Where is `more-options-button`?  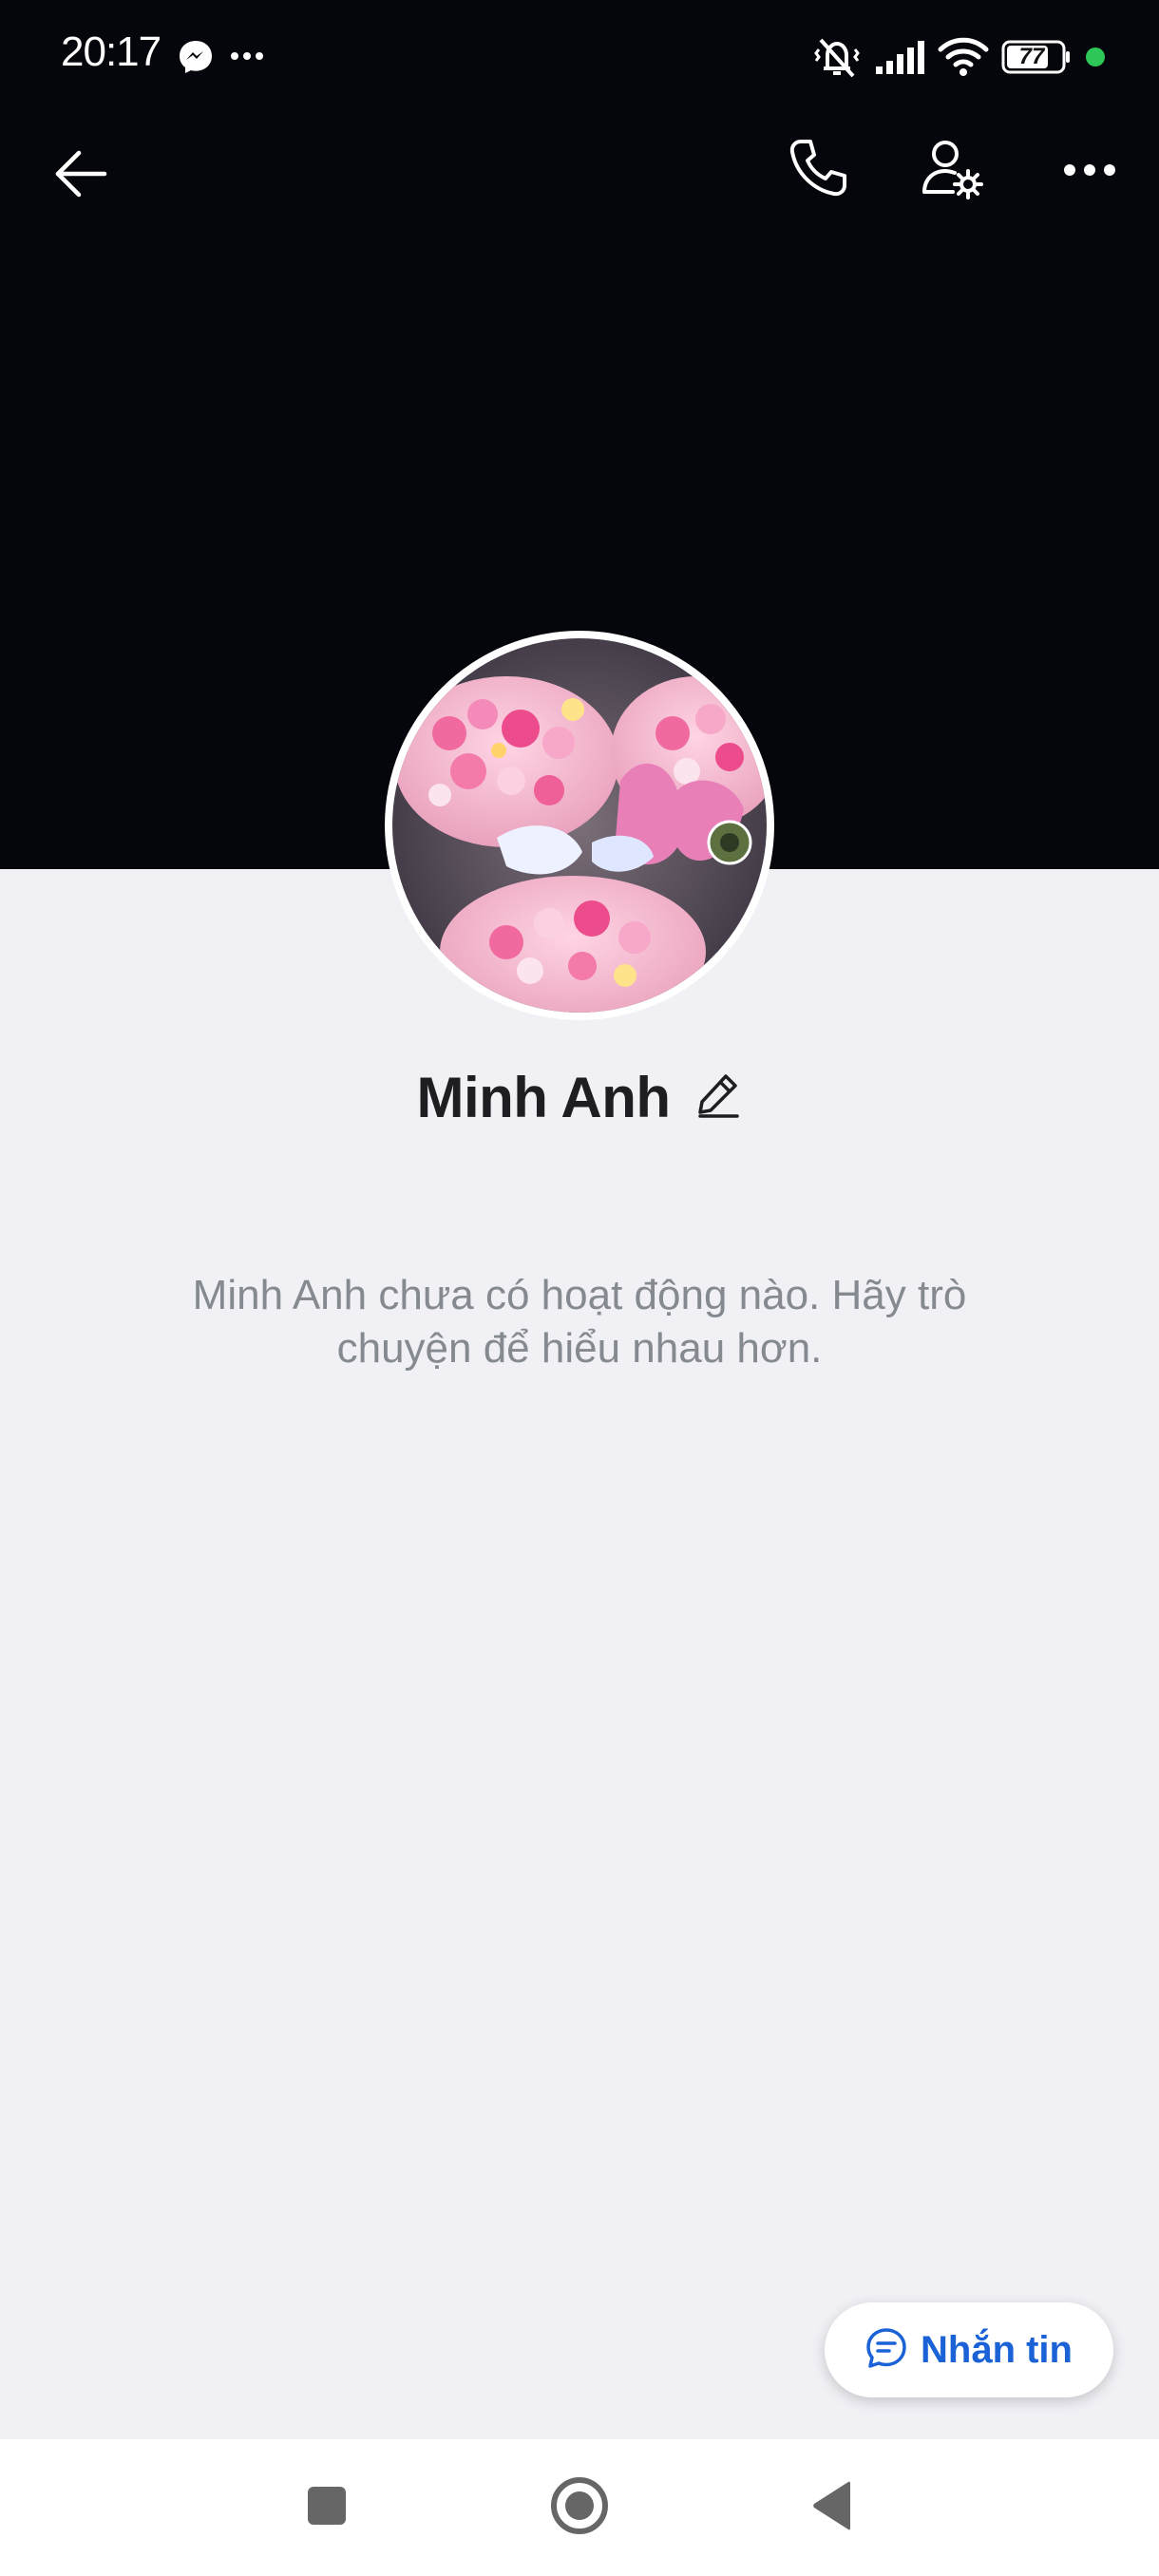
more-options-button is located at coordinates (1089, 172).